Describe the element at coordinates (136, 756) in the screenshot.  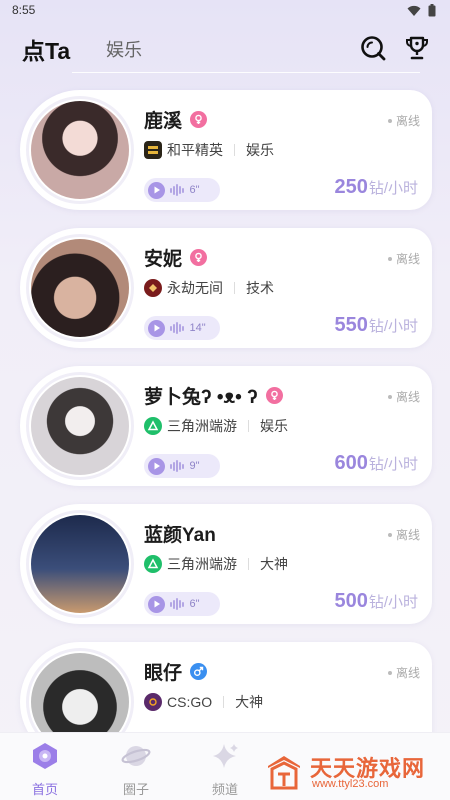
I see `planet-icon` at that location.